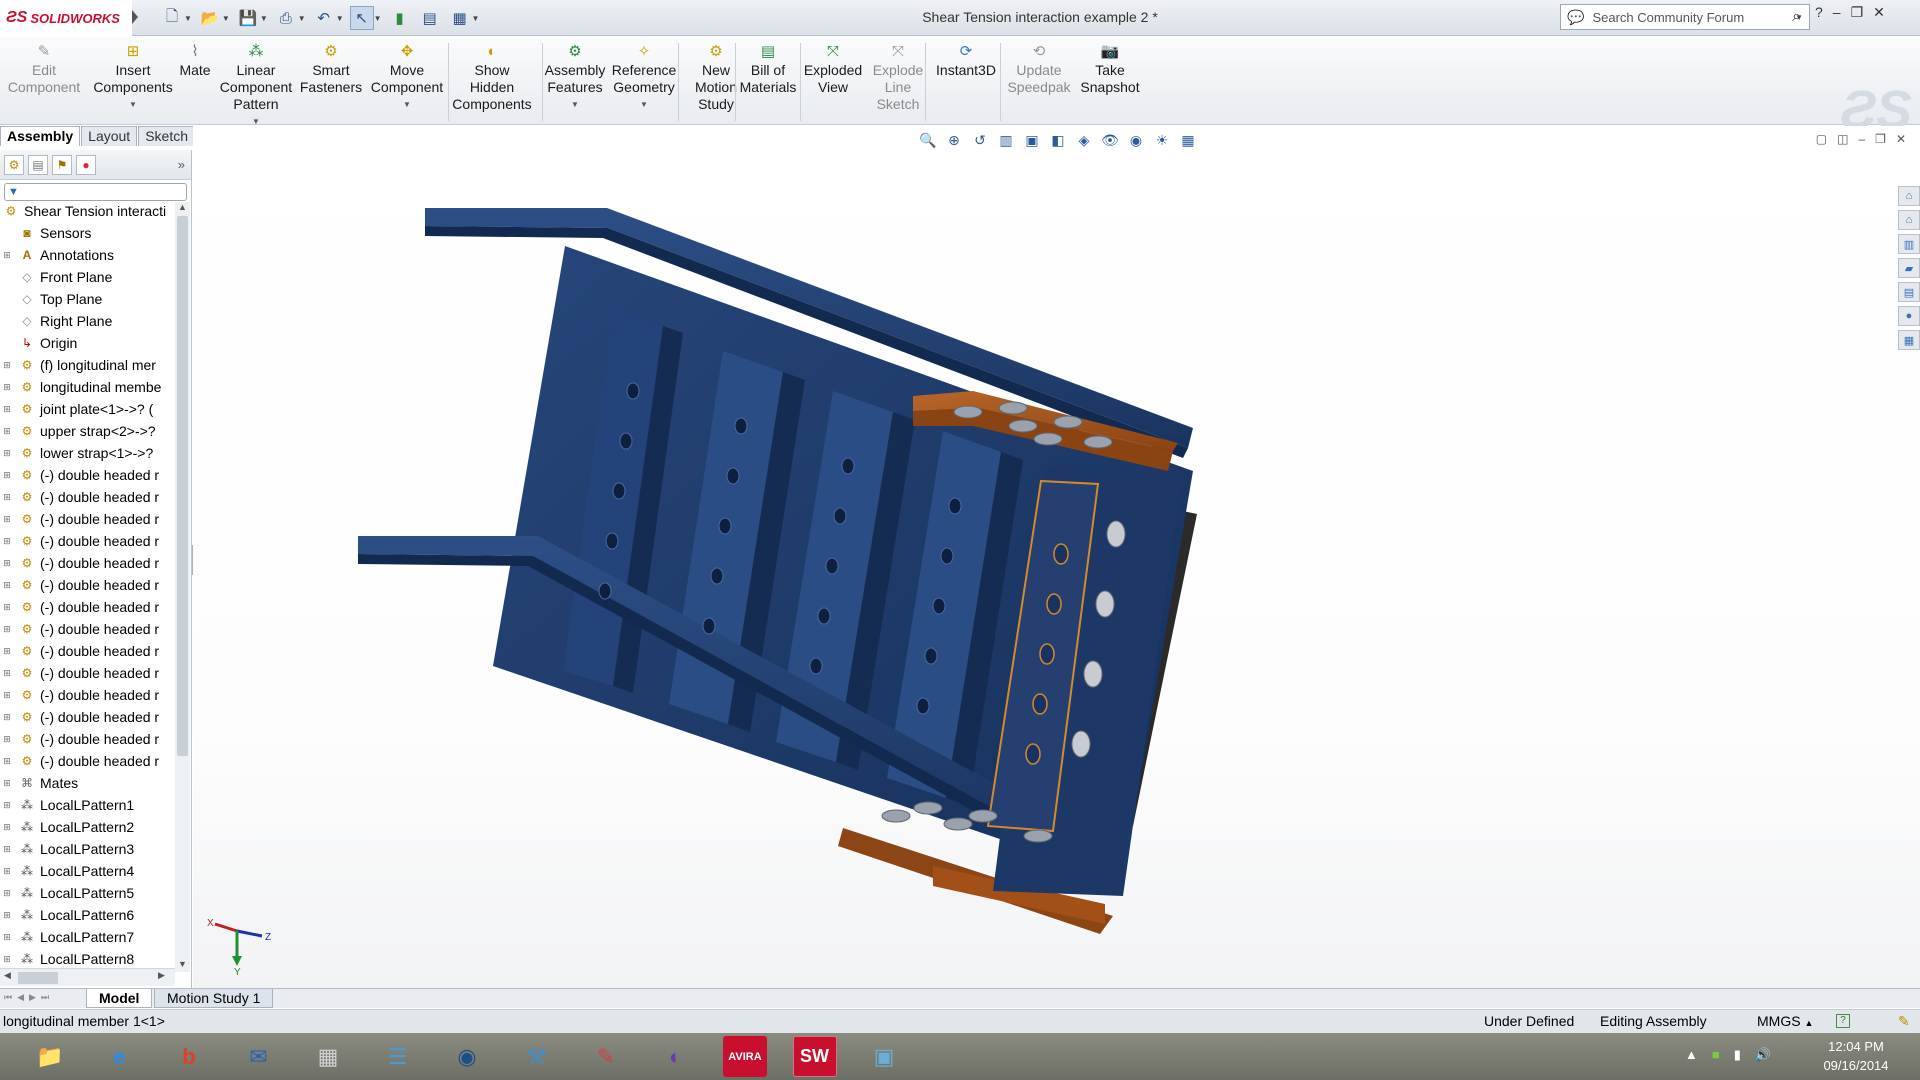 This screenshot has width=1920, height=1080. Describe the element at coordinates (1691, 1055) in the screenshot. I see `show-hidden-icons-icon: ▲` at that location.